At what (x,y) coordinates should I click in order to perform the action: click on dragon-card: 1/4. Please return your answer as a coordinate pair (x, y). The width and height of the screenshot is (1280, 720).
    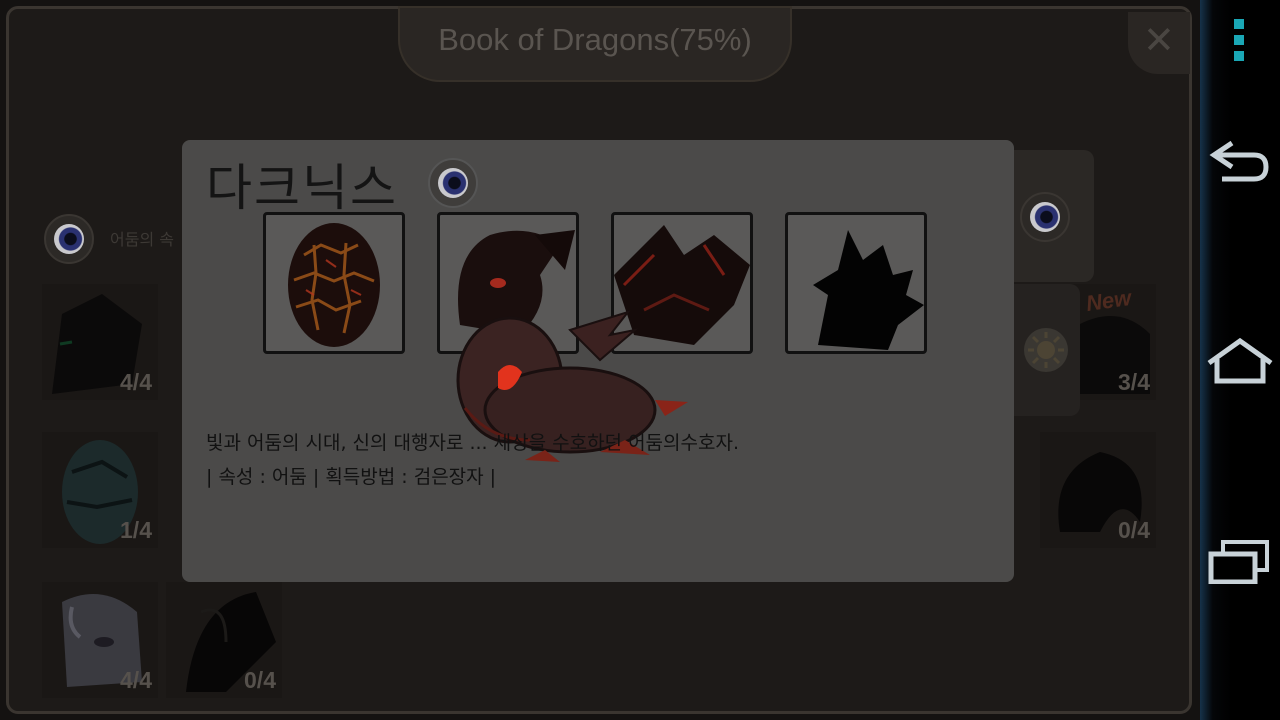
    Looking at the image, I should click on (100, 490).